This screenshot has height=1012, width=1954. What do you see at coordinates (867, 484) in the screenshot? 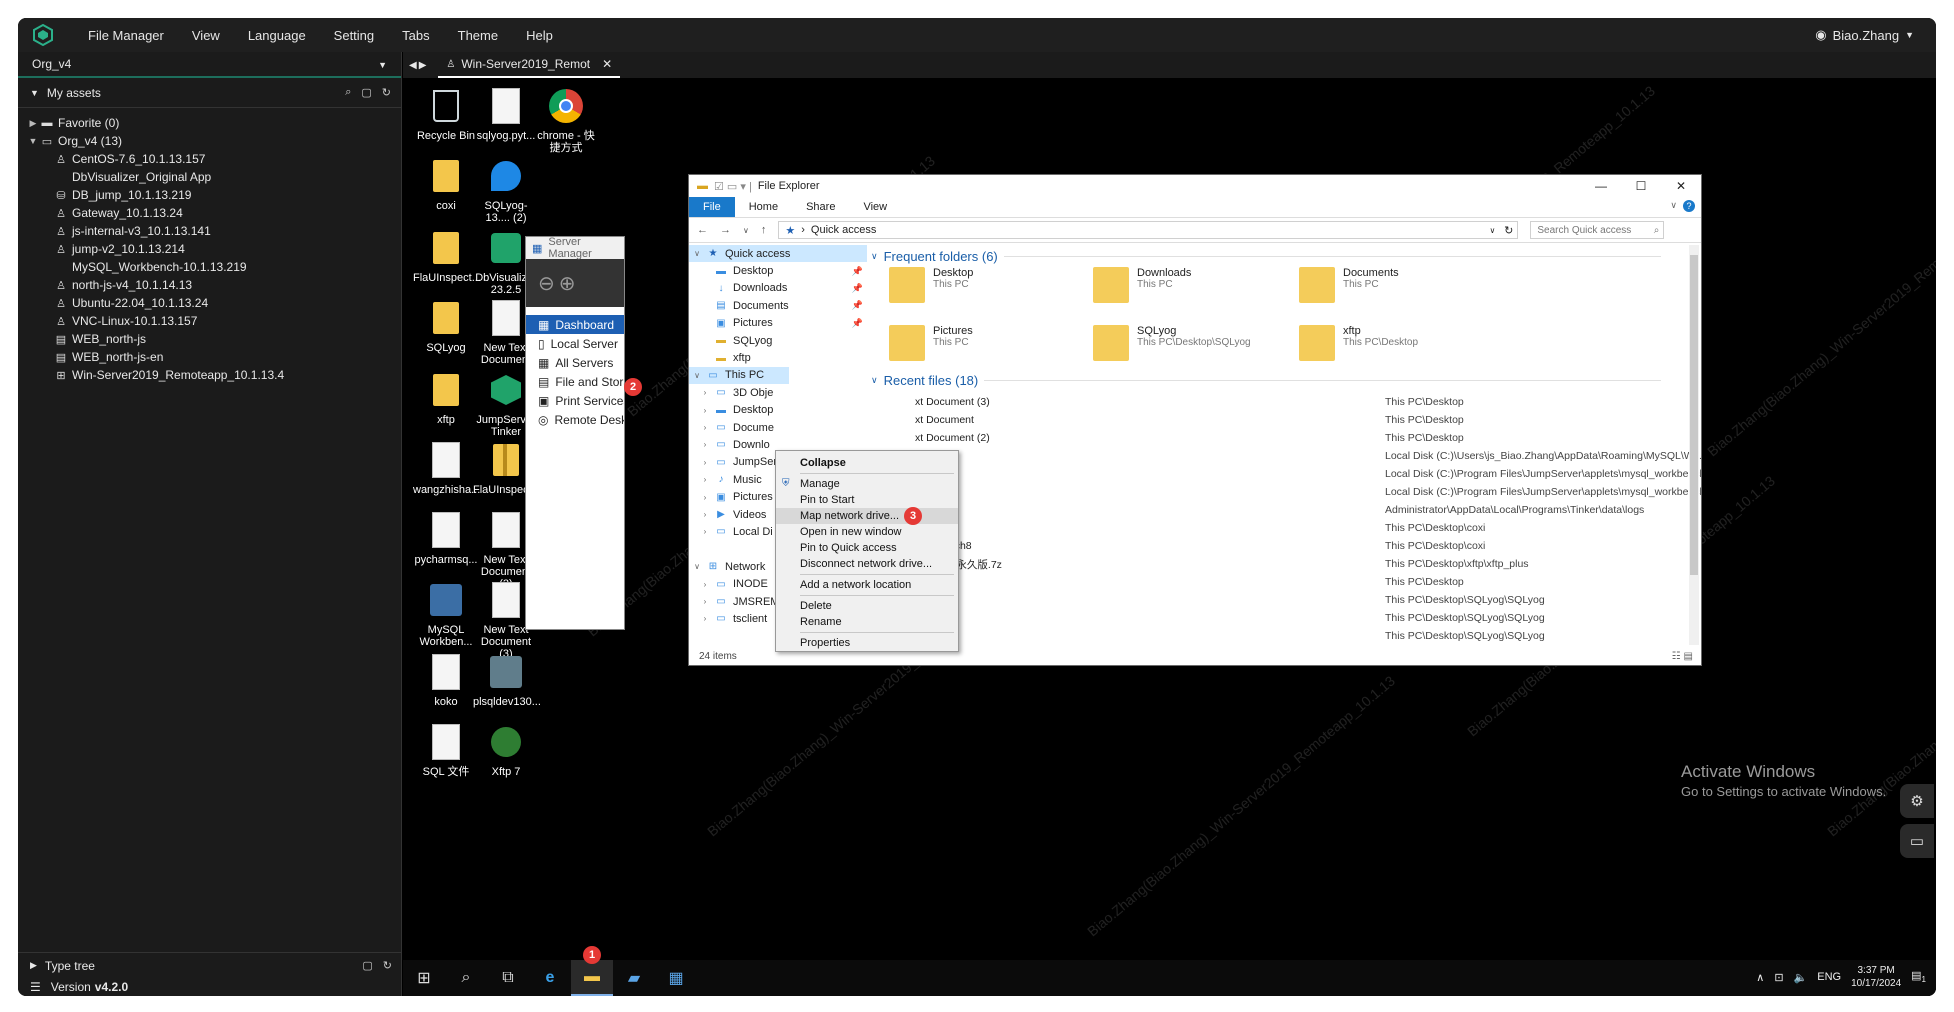
I see `ctx-item-manage: ⛨ Manage` at bounding box center [867, 484].